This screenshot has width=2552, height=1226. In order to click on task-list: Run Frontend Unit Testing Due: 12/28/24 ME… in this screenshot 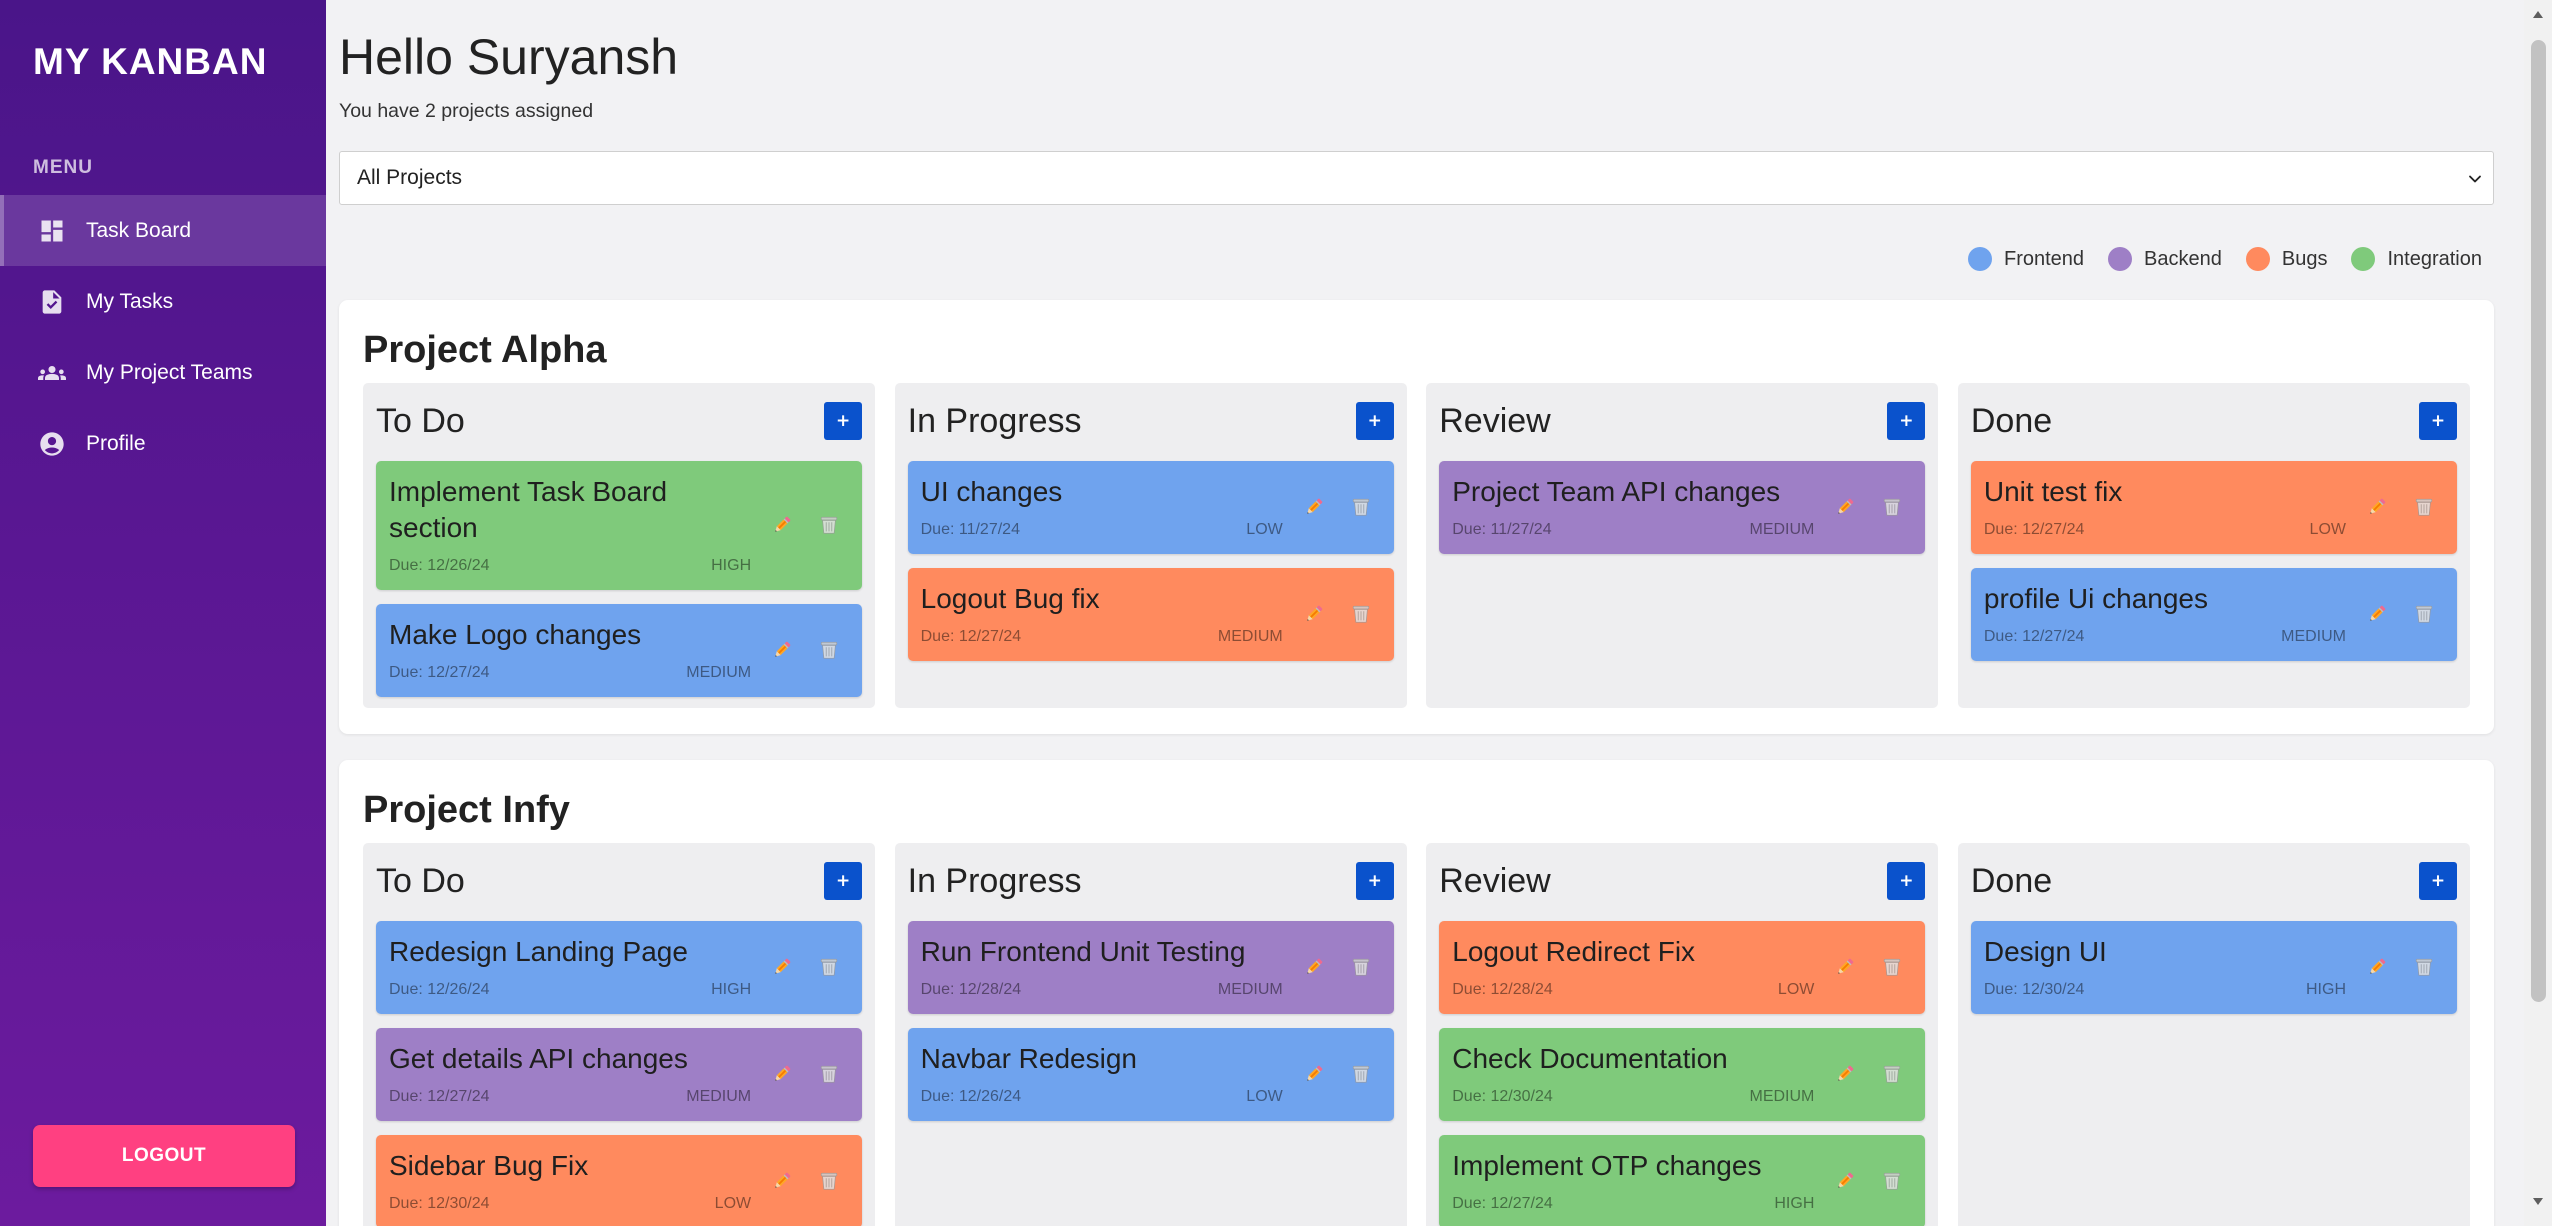, I will do `click(1150, 1021)`.